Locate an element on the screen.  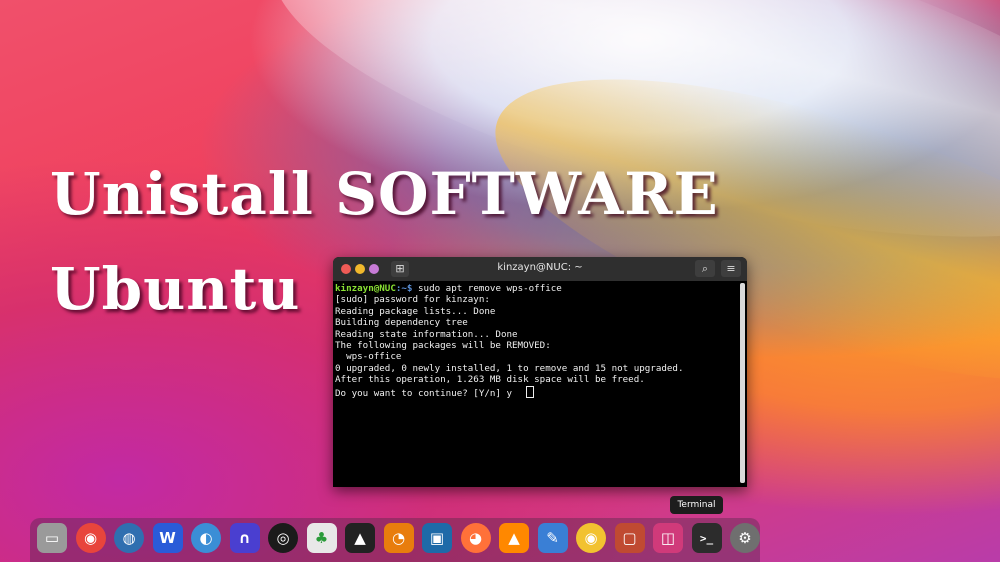
terminal-icon: >_ is located at coordinates (706, 538).